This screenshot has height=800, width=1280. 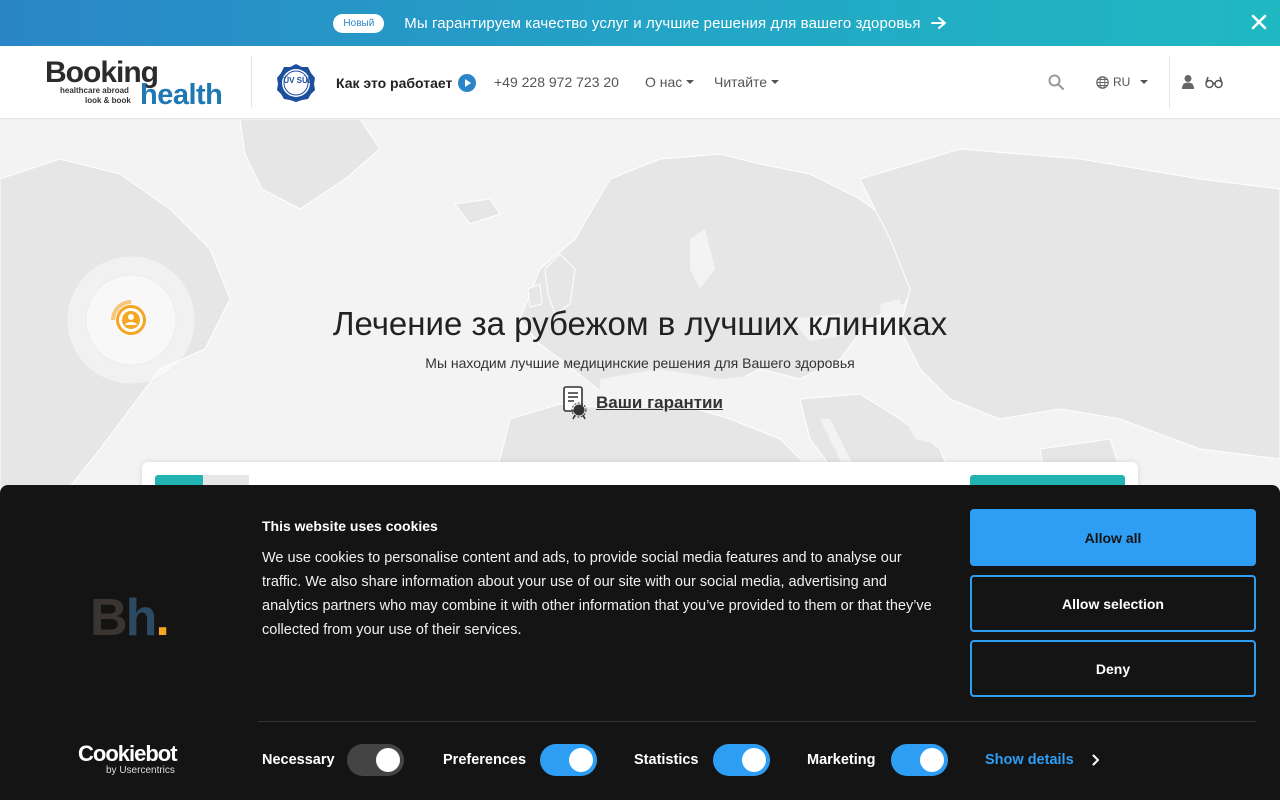 What do you see at coordinates (1113, 668) in the screenshot?
I see `deny-button: Deny` at bounding box center [1113, 668].